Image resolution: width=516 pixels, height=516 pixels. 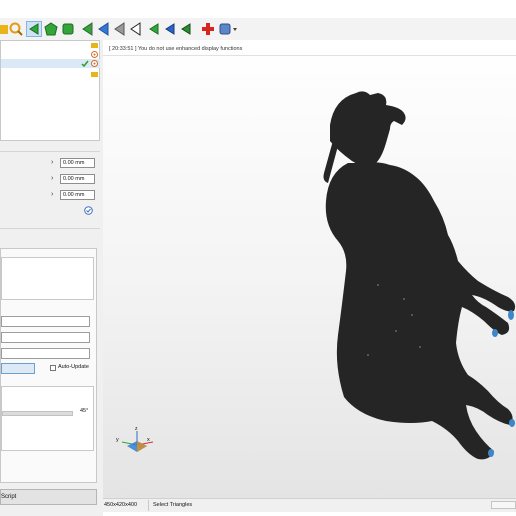 I want to click on axis-gizmo, so click(x=137, y=441).